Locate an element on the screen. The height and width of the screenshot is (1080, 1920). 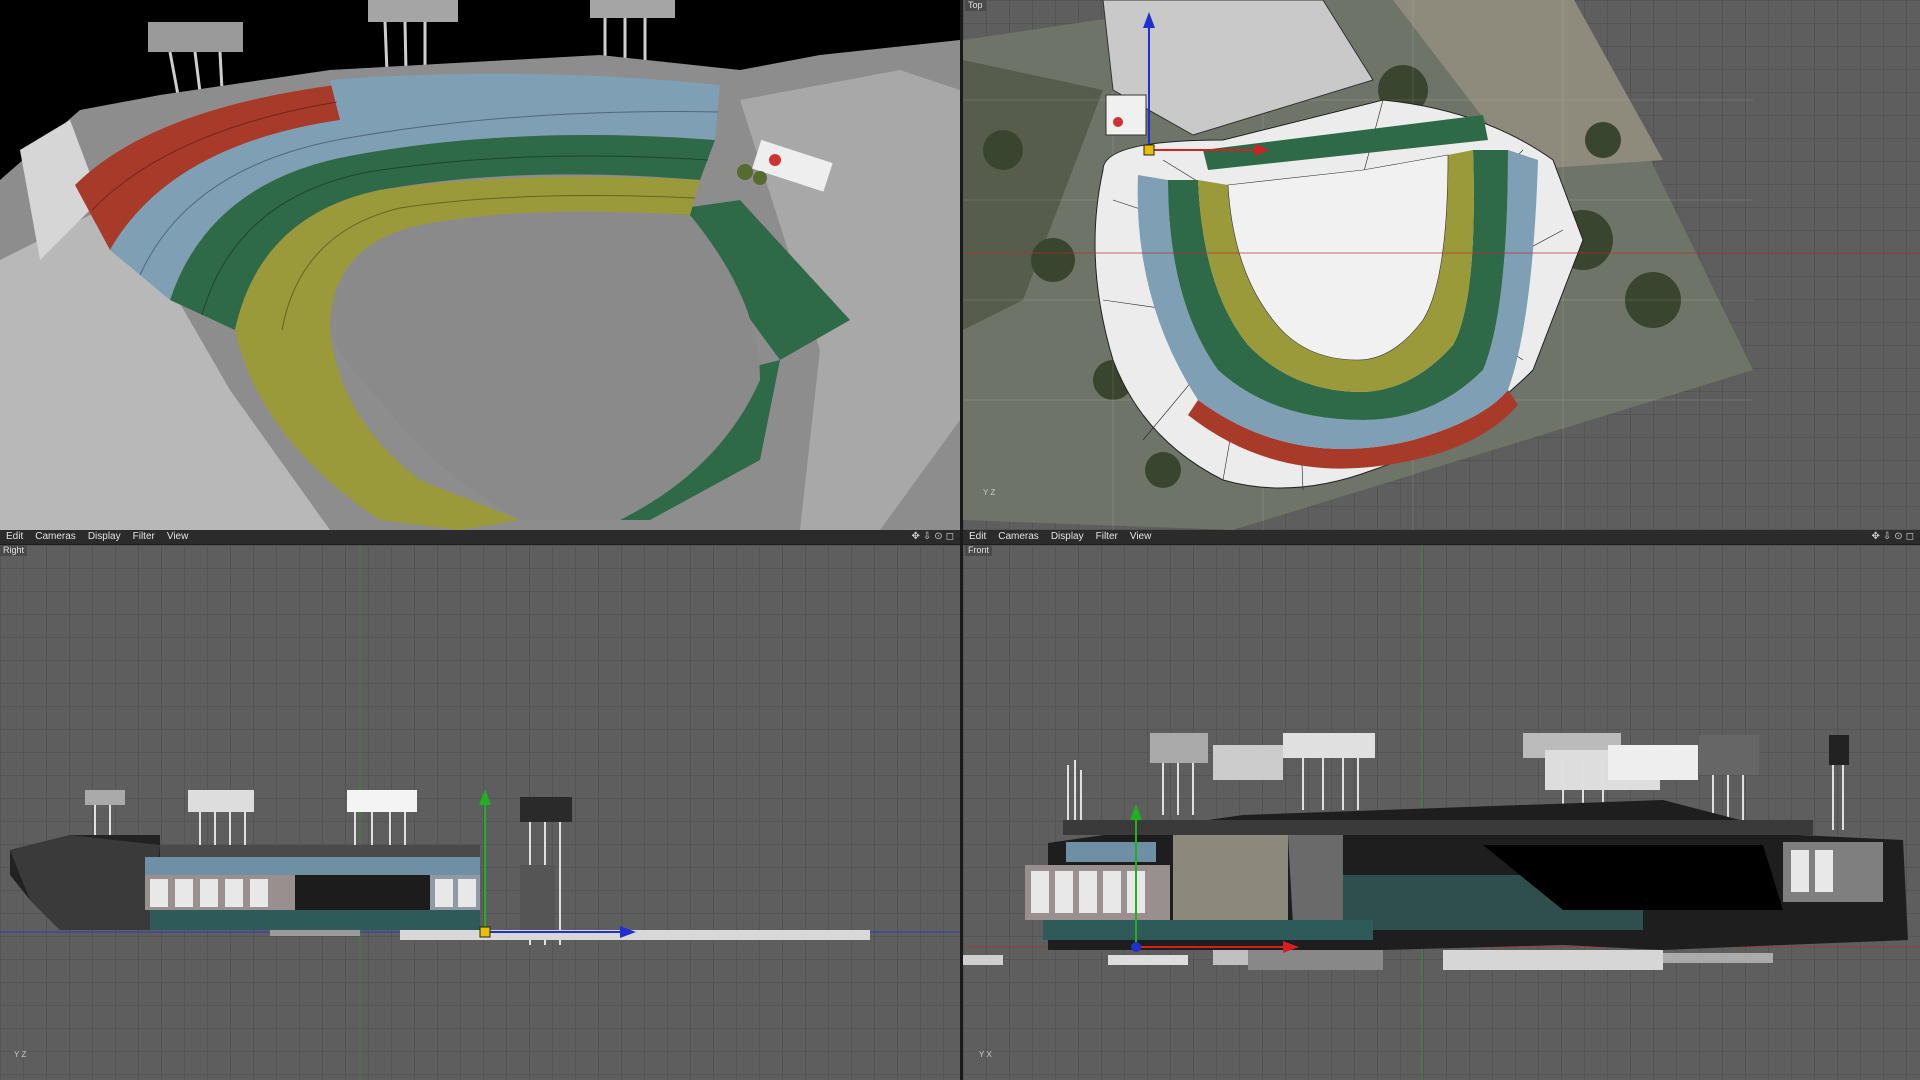
axis-gizmo-right: Y Z is located at coordinates (20, 1054).